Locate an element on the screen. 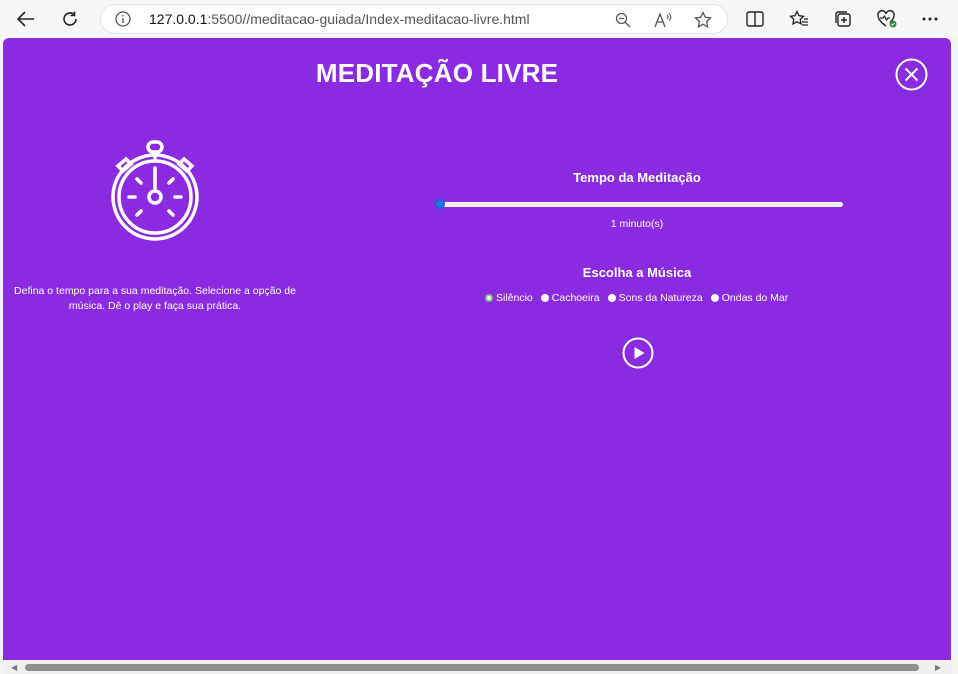 The width and height of the screenshot is (958, 674). minutes-label: 1 minuto(s) is located at coordinates (637, 224).